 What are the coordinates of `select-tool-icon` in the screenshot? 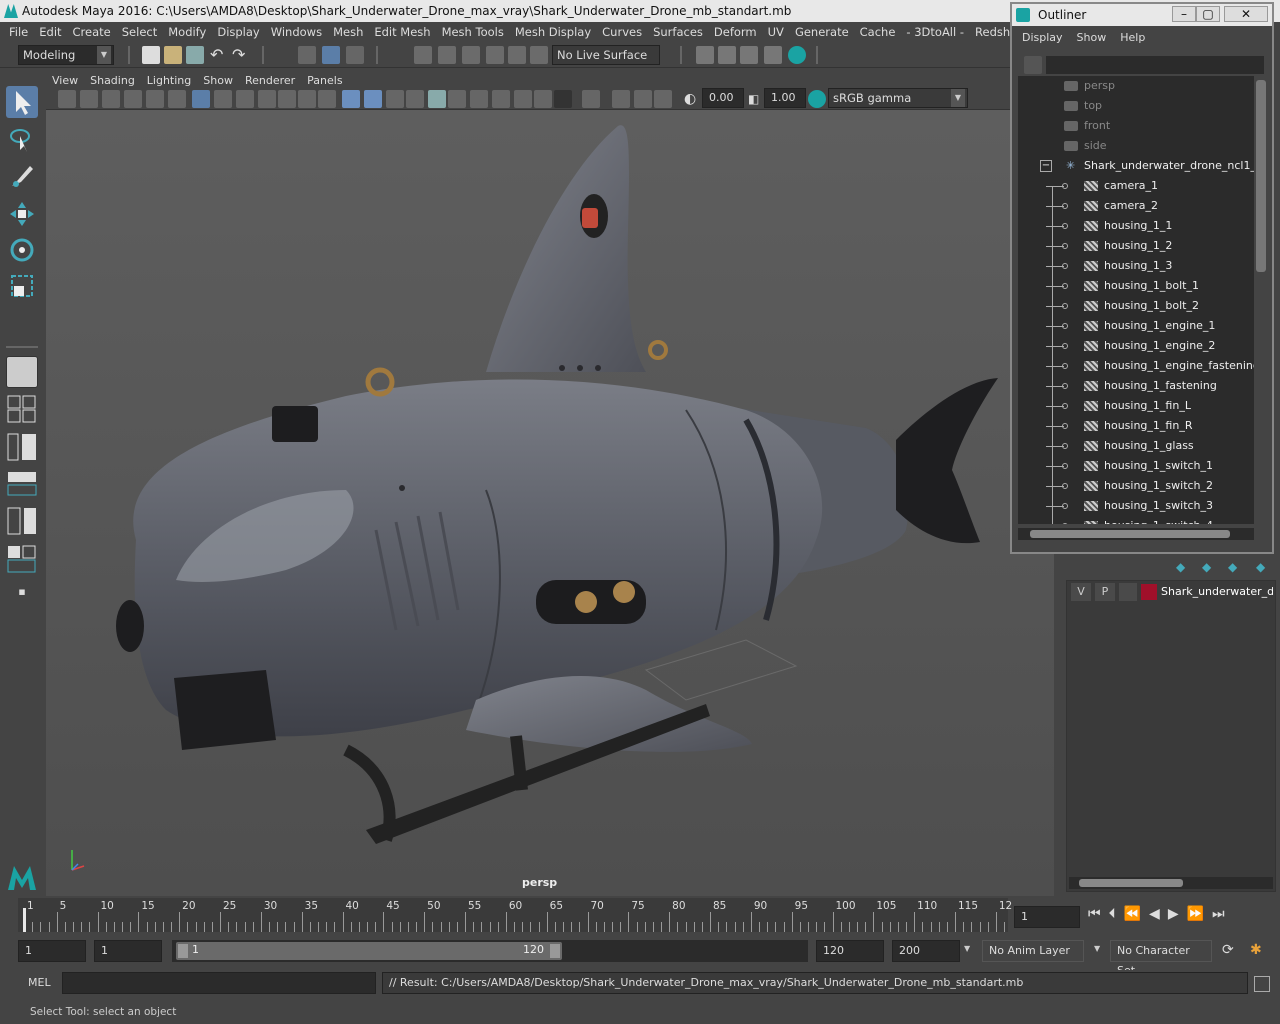 It's located at (22, 102).